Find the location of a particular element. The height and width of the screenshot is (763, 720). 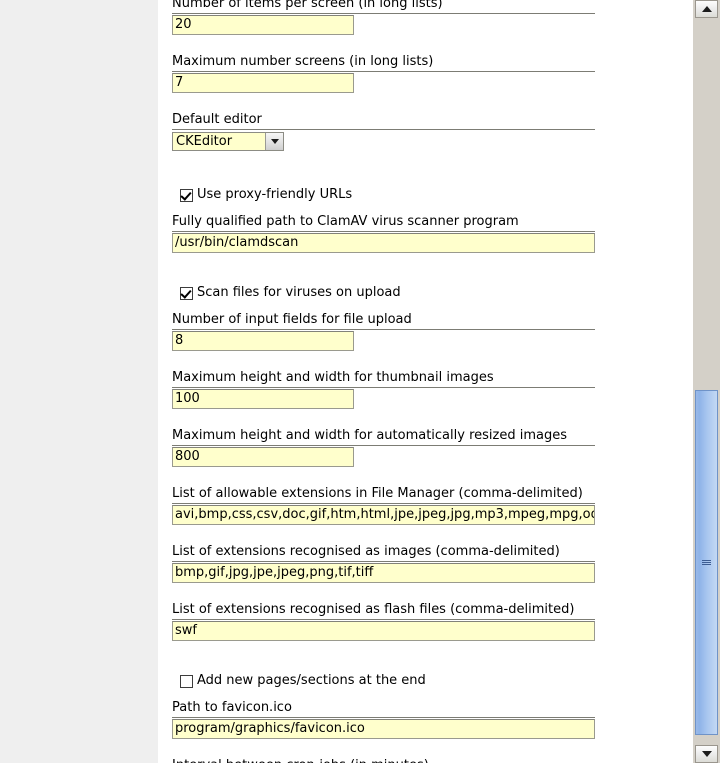

field-scan-files-viruses: Scan files for viruses on upload is located at coordinates (431, 293).